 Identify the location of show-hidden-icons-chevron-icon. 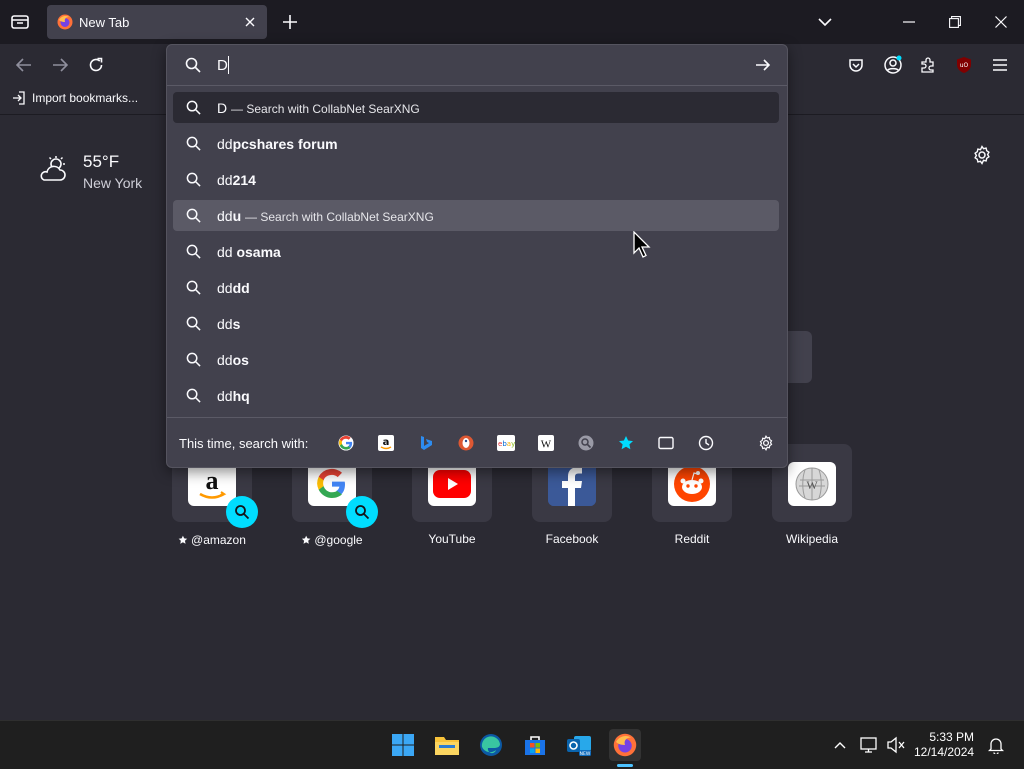
(840, 745).